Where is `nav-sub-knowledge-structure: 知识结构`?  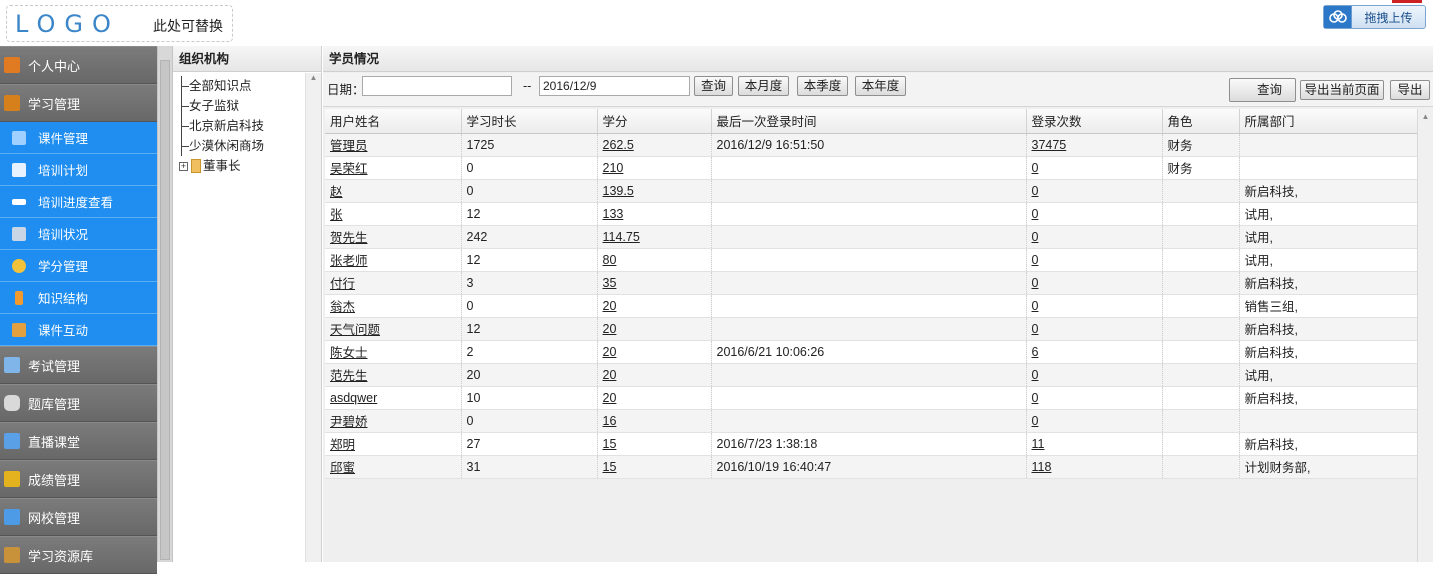
nav-sub-knowledge-structure: 知识结构 is located at coordinates (78, 298).